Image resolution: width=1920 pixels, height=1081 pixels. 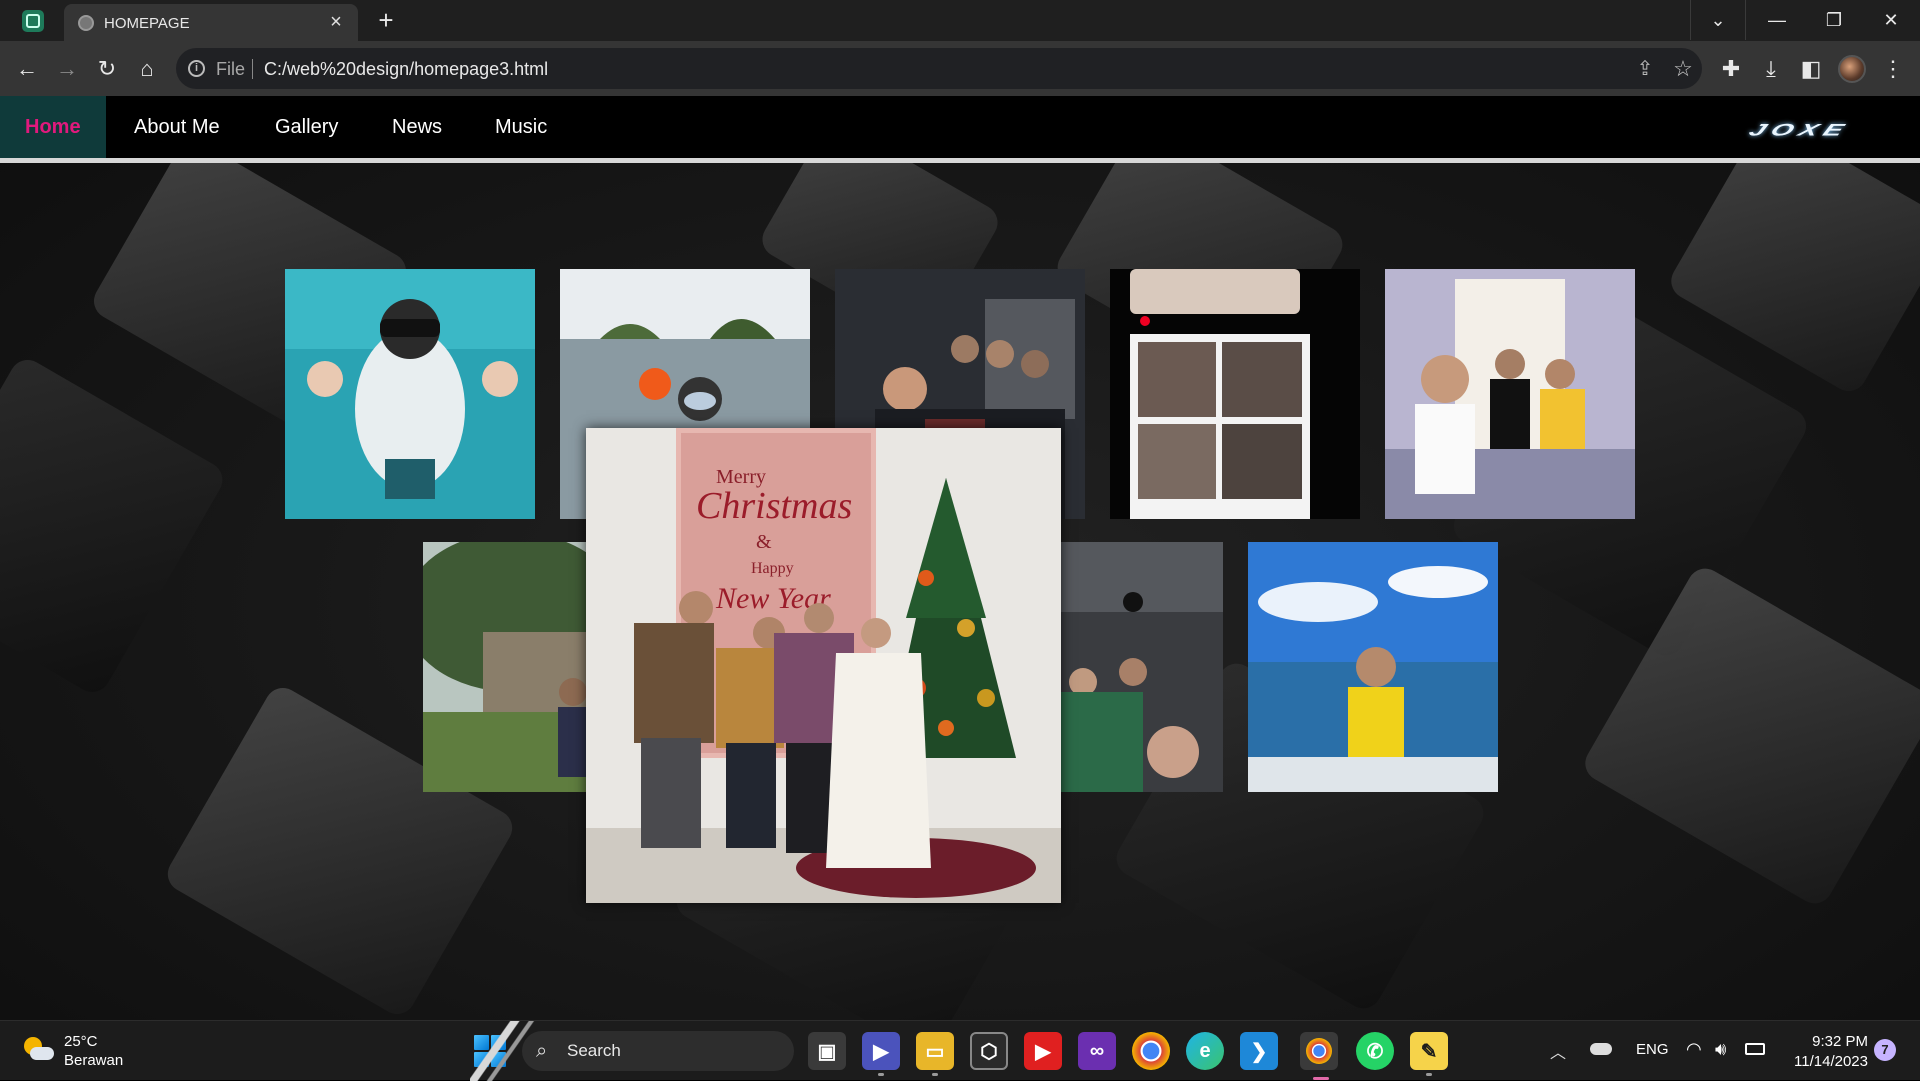 What do you see at coordinates (960, 160) in the screenshot?
I see `nav-divider` at bounding box center [960, 160].